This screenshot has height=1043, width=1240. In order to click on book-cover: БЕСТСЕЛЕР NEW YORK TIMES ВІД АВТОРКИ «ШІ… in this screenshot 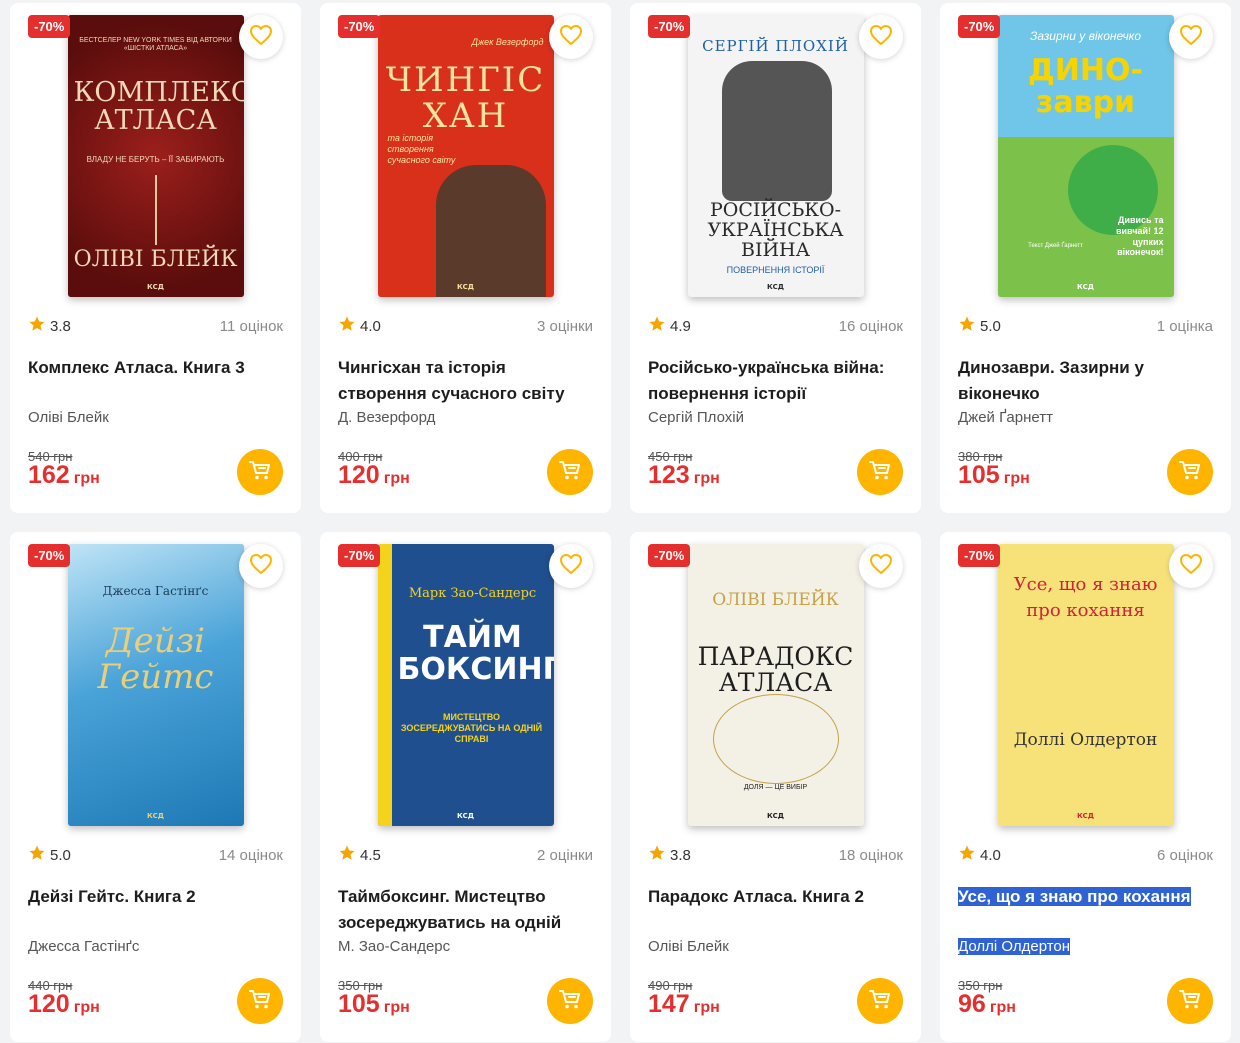, I will do `click(155, 156)`.